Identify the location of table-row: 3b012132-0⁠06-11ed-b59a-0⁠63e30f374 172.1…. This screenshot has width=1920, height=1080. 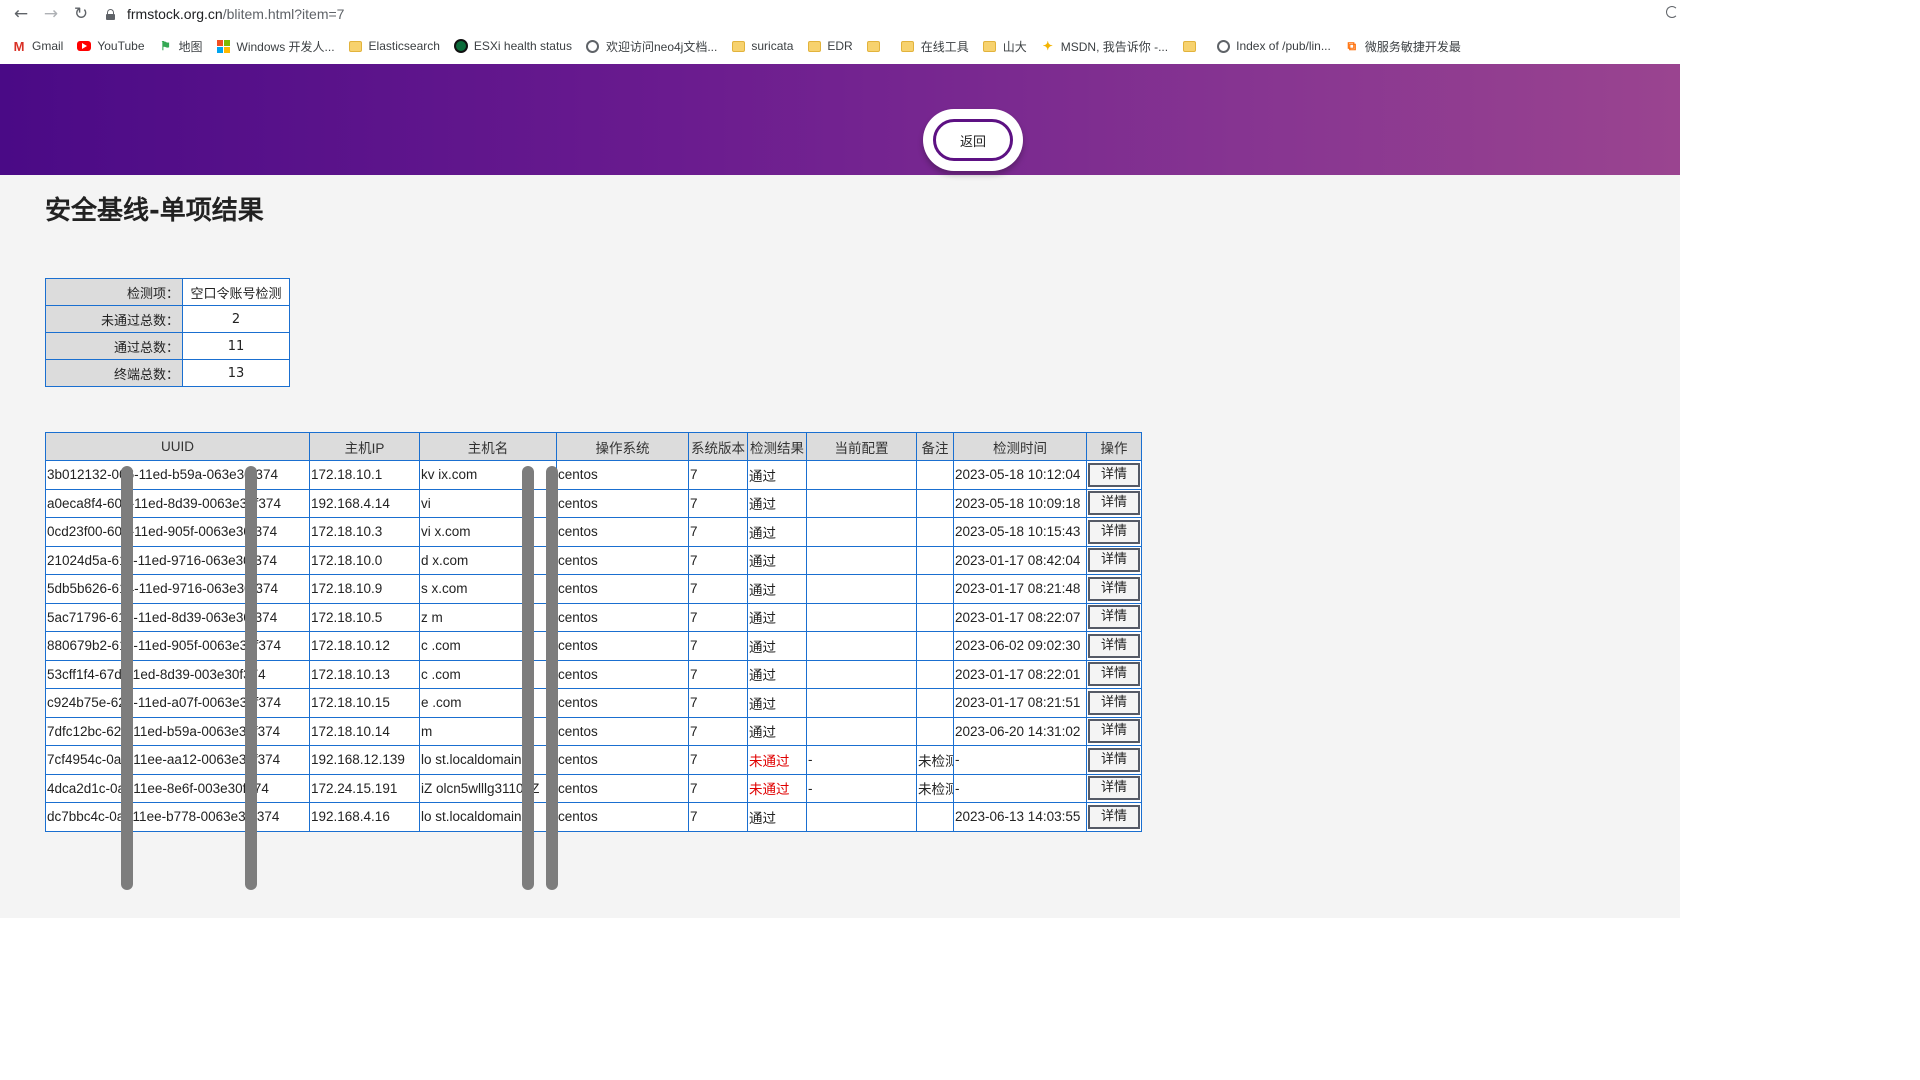
(593, 475).